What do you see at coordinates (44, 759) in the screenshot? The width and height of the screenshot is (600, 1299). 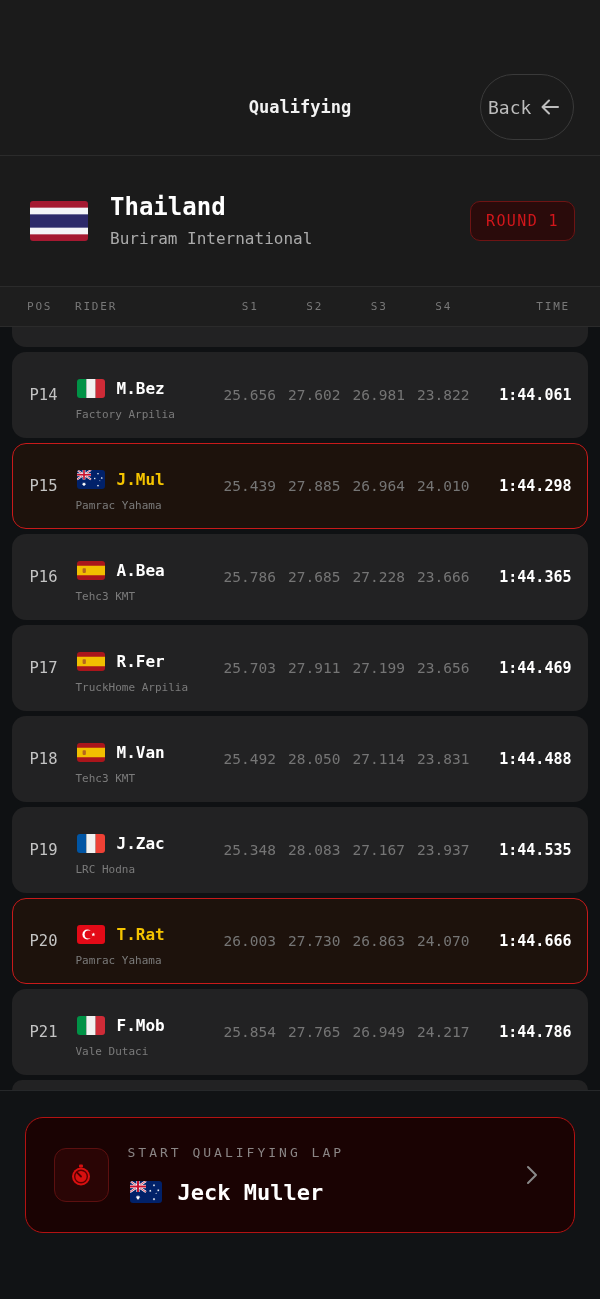 I see `position-text: P18` at bounding box center [44, 759].